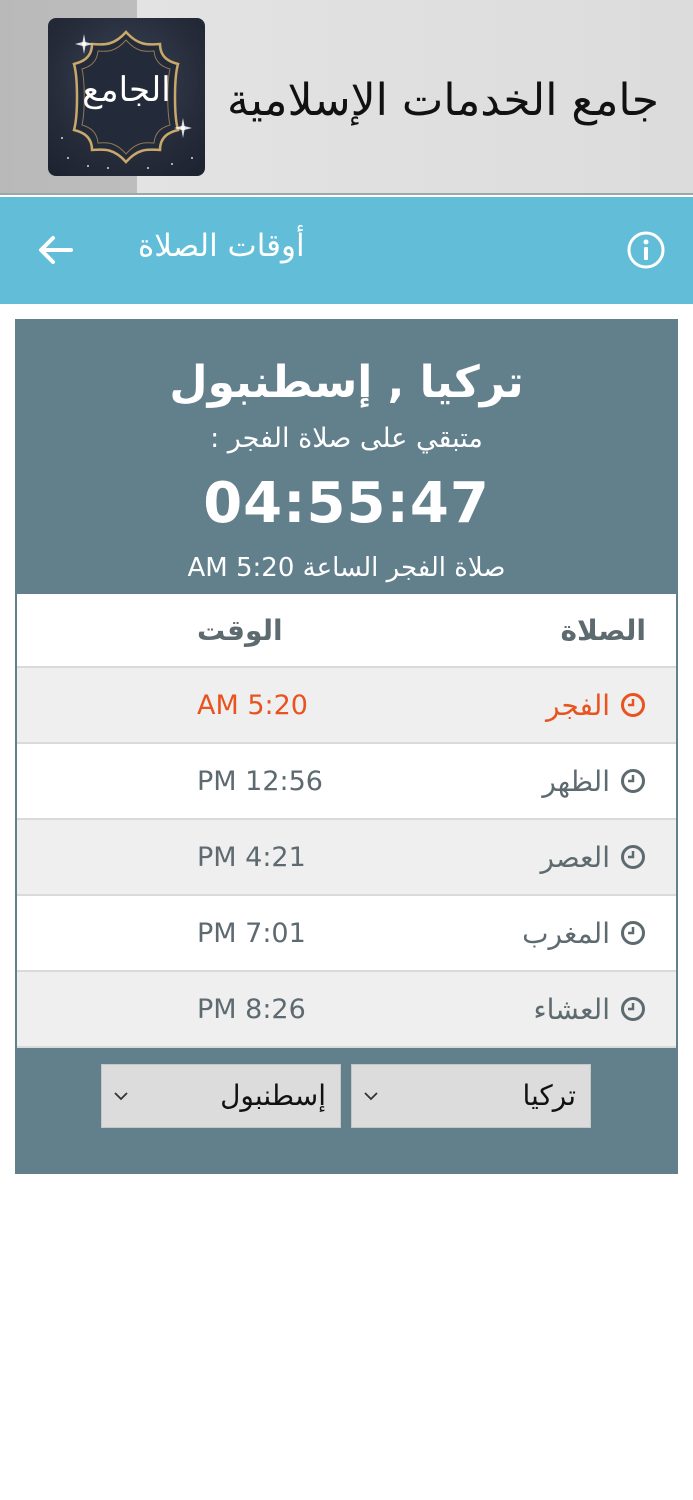 The image size is (693, 1500). What do you see at coordinates (252, 705) in the screenshot?
I see `prayer-time: AM 5:20` at bounding box center [252, 705].